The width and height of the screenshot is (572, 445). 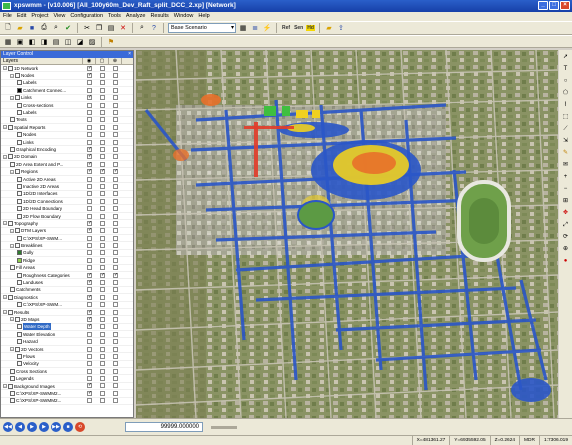 What do you see at coordinates (255, 28) in the screenshot?
I see `layers-icon: ≣` at bounding box center [255, 28].